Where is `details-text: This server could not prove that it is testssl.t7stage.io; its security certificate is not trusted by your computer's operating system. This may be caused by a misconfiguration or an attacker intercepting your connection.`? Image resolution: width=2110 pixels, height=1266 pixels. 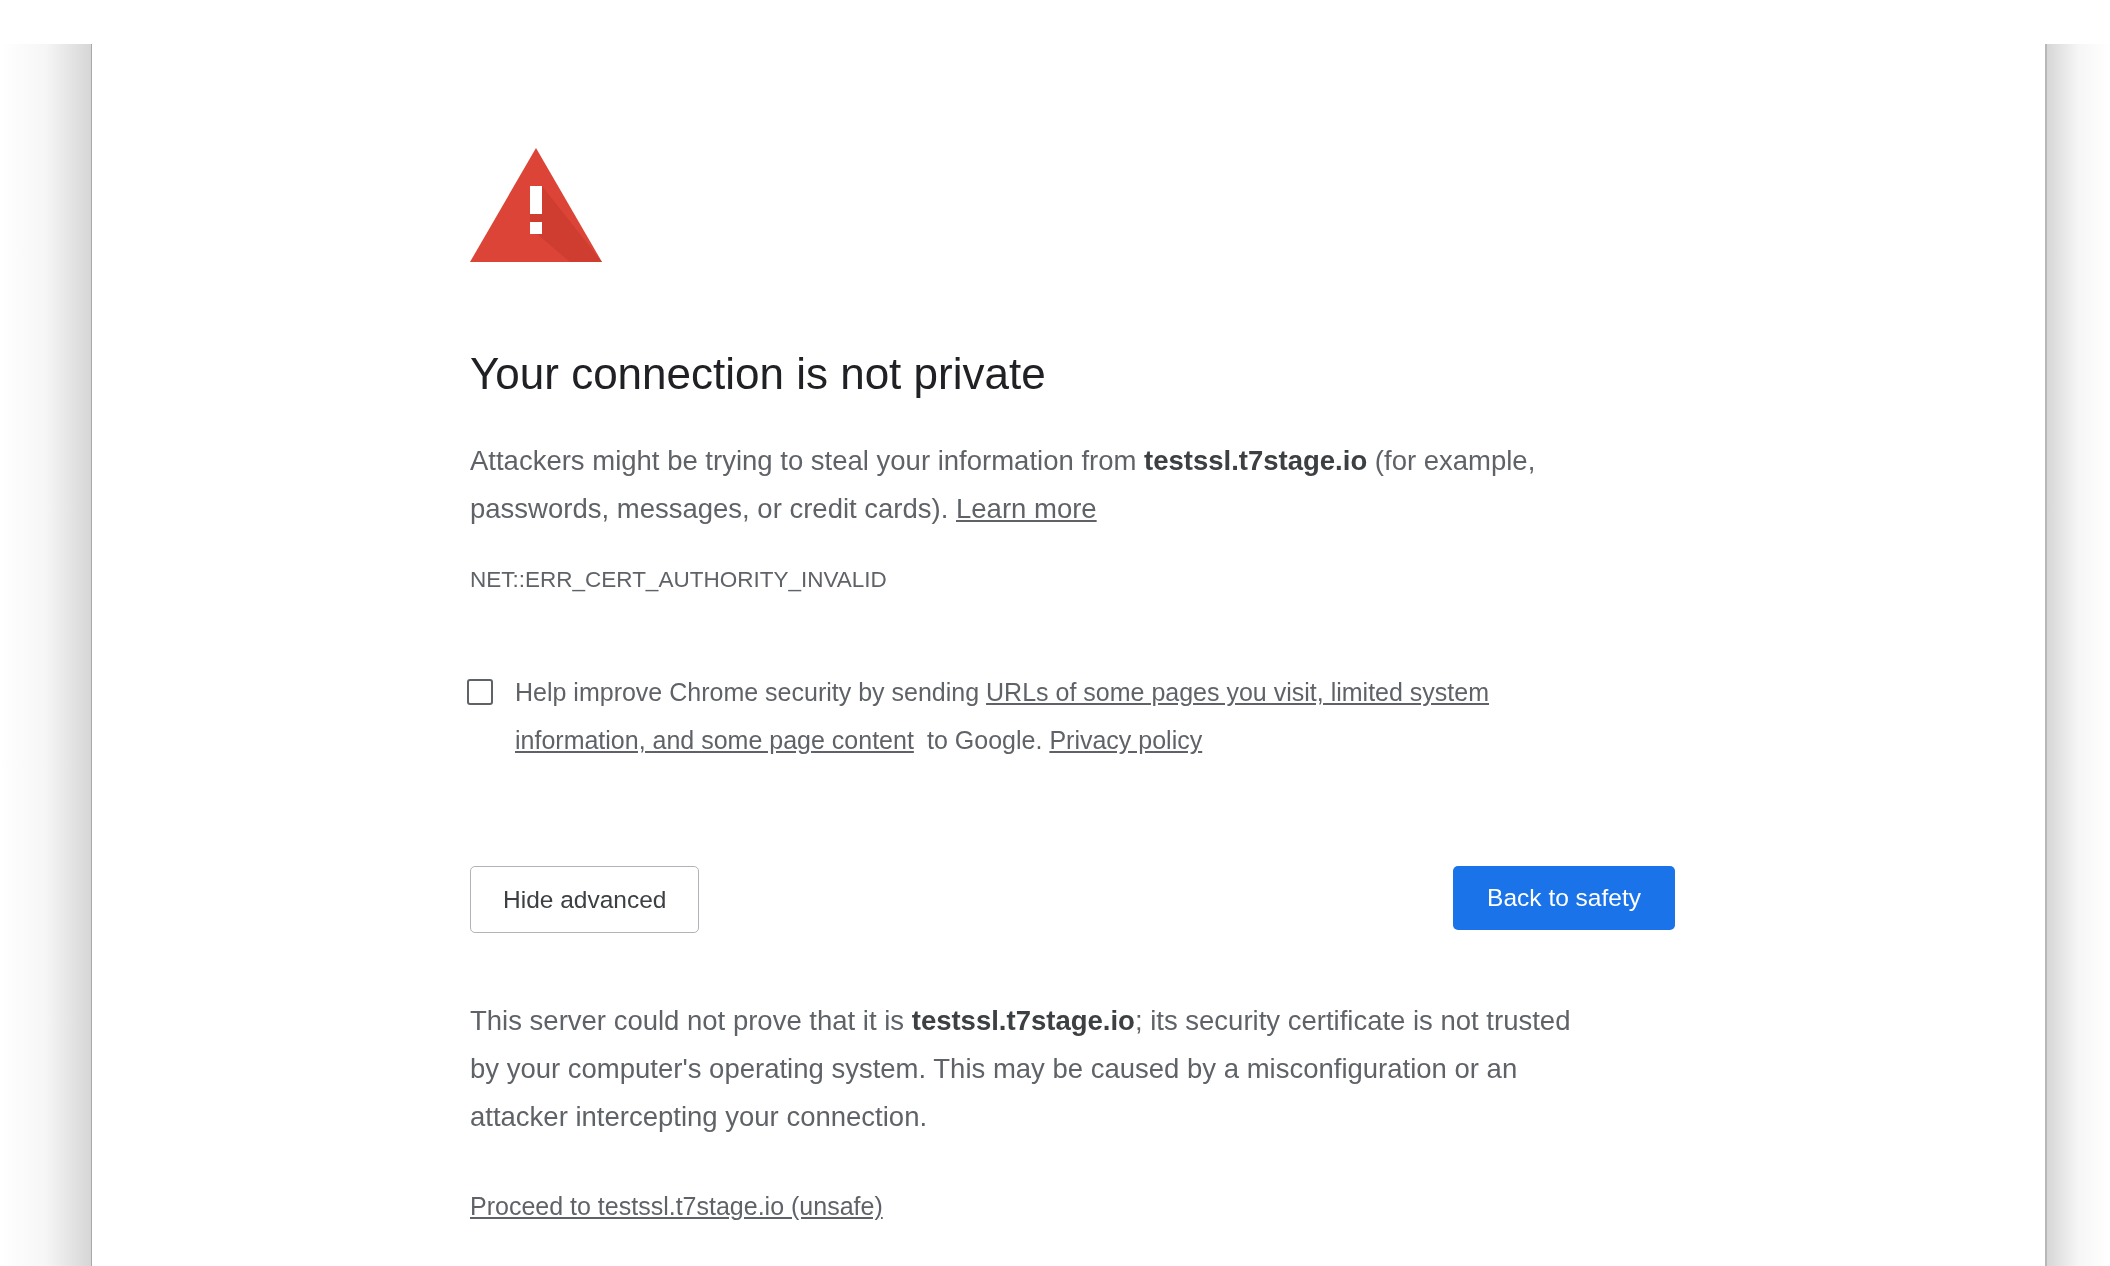 details-text: This server could not prove that it is testssl.t7stage.io; its security certificate is not trusted by your computer's operating system. This may be caused by a misconfiguration or an attacker intercepting your connection. is located at coordinates (1021, 1069).